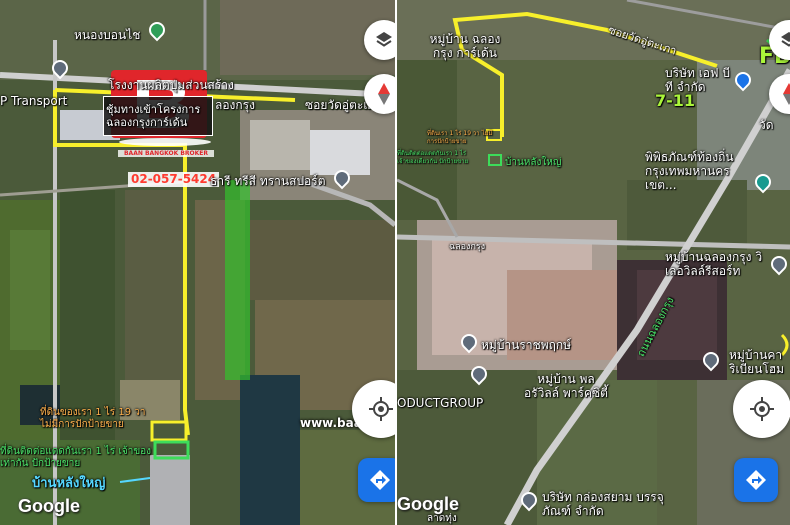 The image size is (790, 525). Describe the element at coordinates (675, 100) in the screenshot. I see `seven-eleven-label: 7-11` at that location.